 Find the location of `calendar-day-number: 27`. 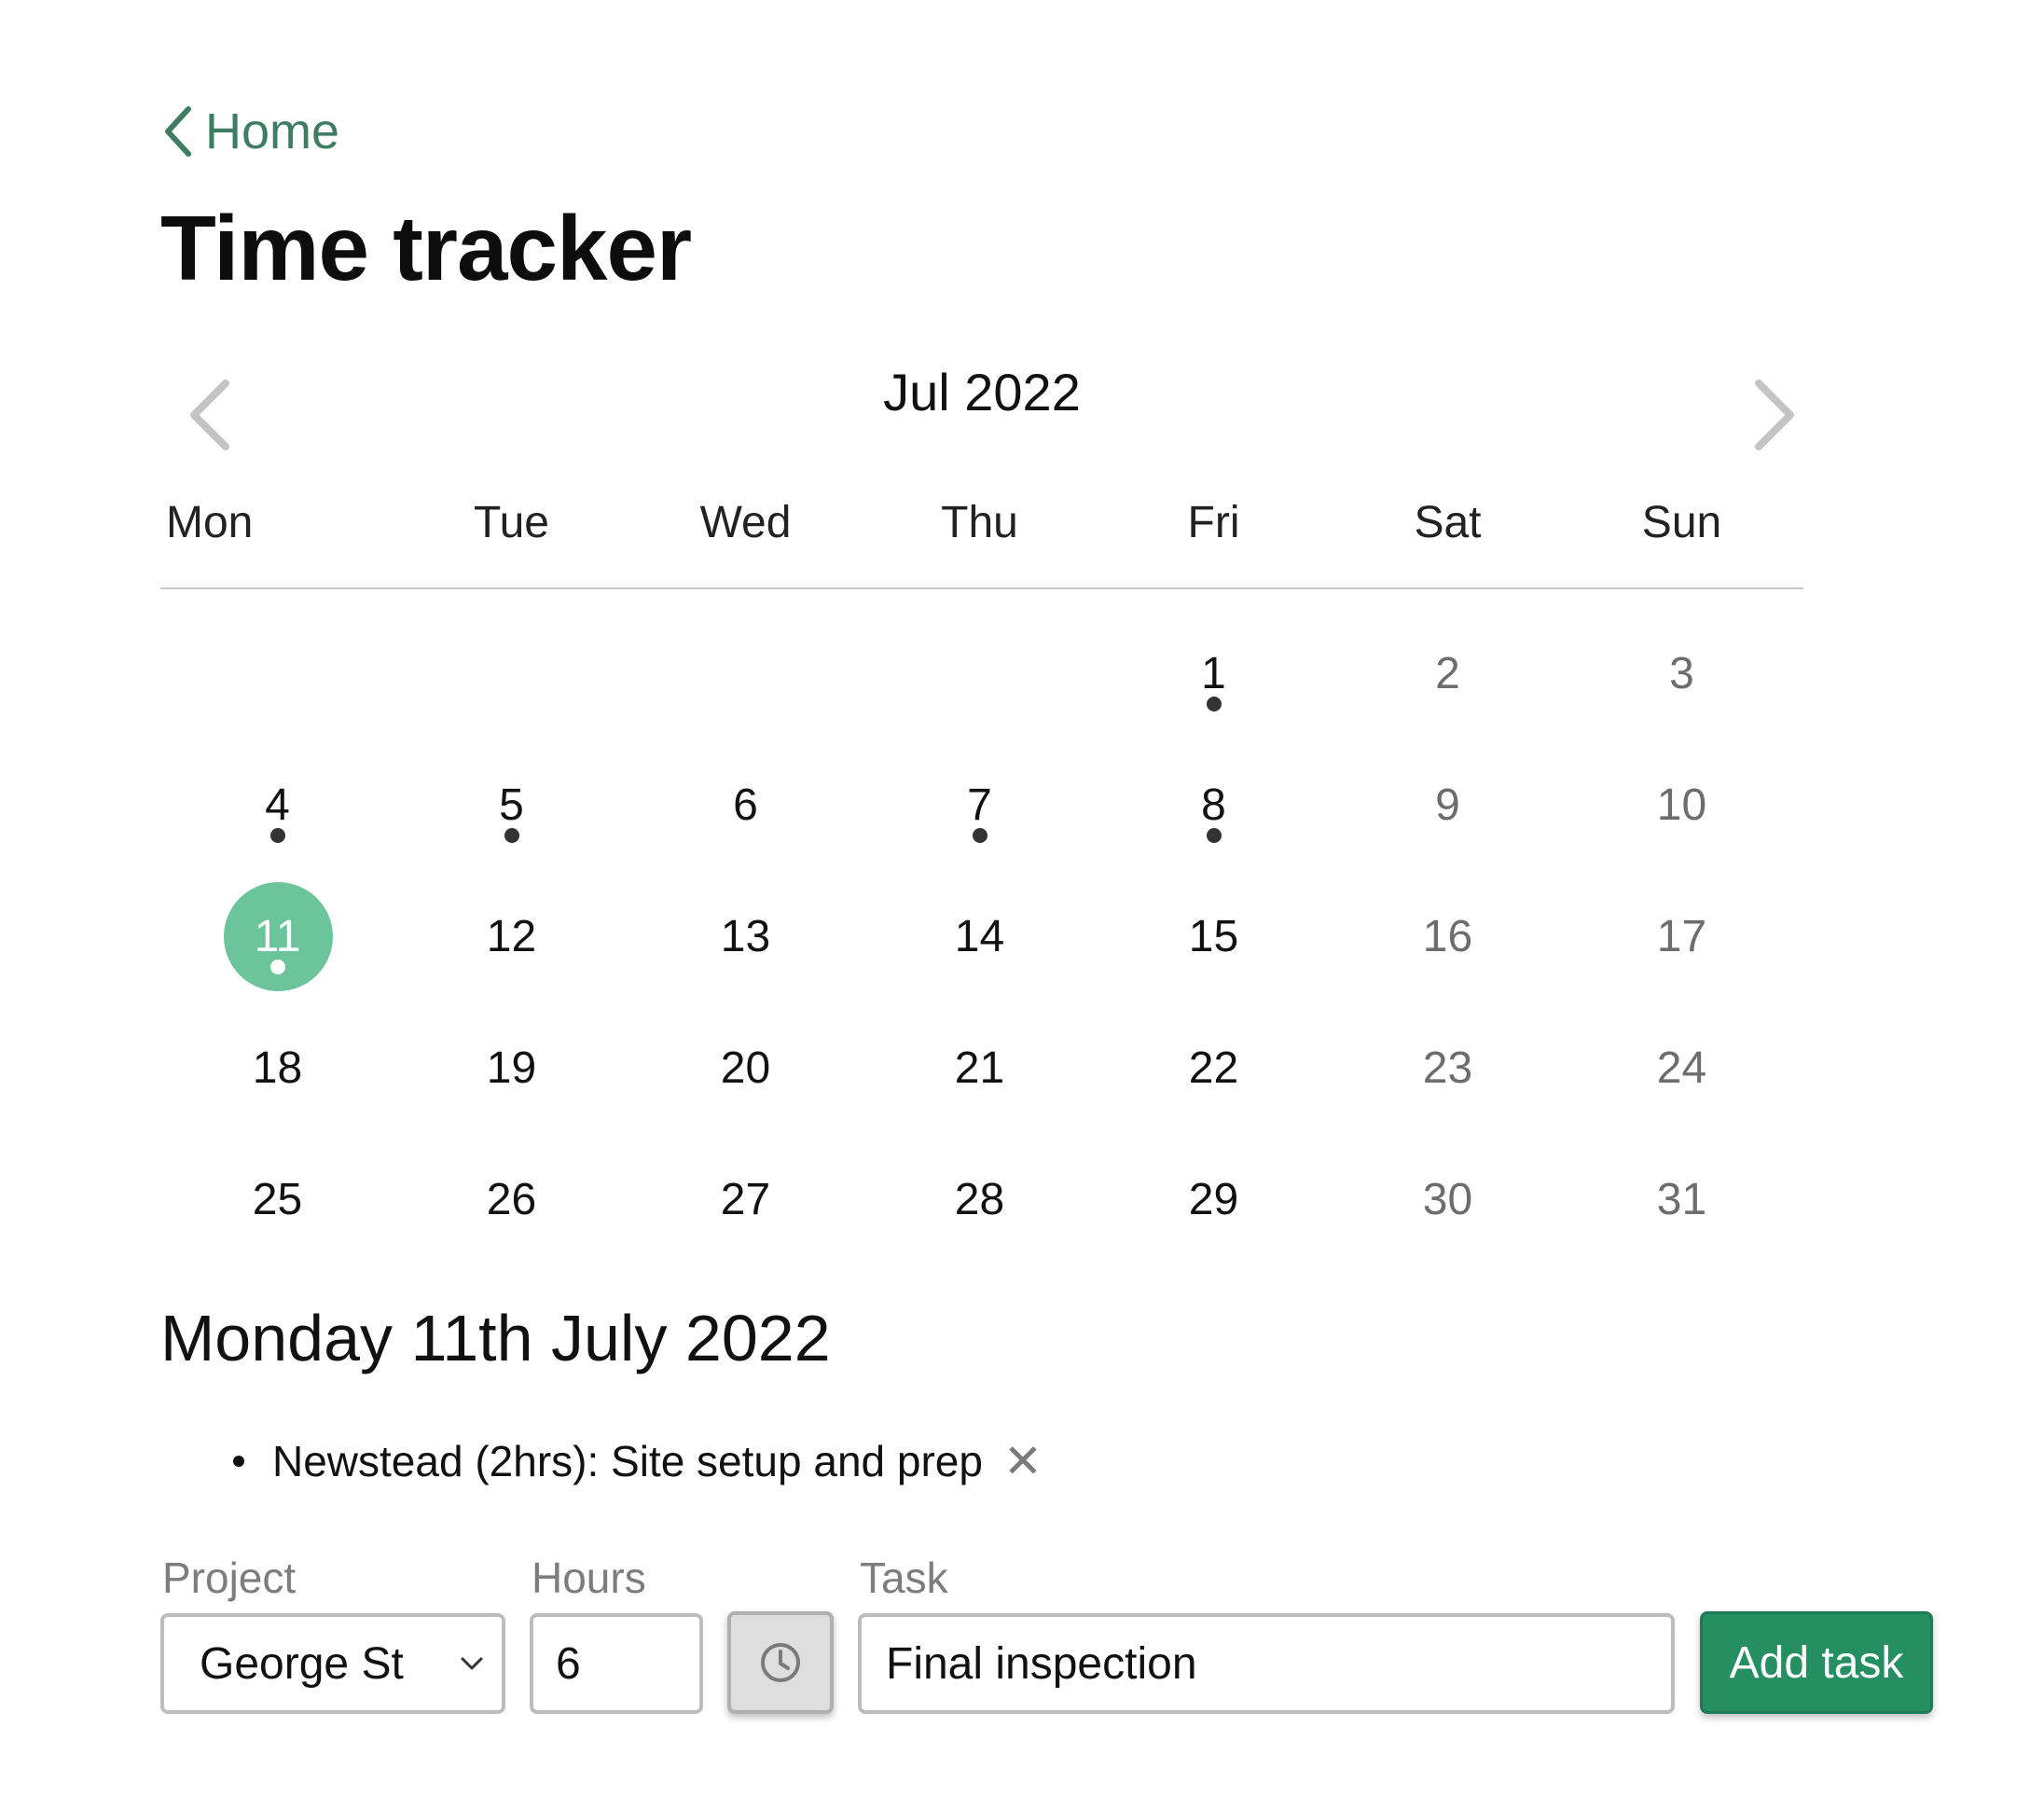

calendar-day-number: 27 is located at coordinates (745, 1199).